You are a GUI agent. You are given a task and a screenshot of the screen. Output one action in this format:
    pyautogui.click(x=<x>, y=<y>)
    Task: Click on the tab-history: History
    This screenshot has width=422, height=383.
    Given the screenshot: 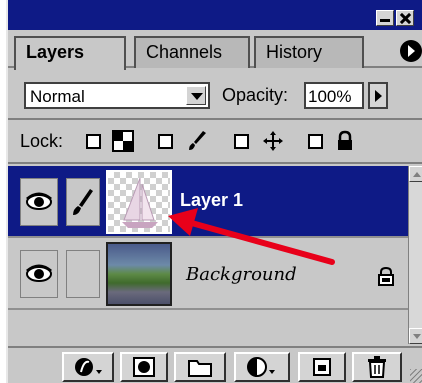 What is the action you would take?
    pyautogui.click(x=309, y=52)
    